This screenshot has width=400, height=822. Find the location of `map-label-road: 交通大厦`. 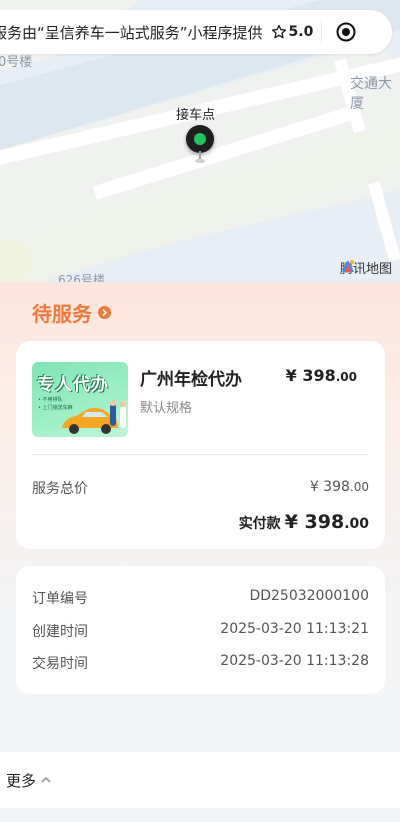

map-label-road: 交通大厦 is located at coordinates (371, 94).